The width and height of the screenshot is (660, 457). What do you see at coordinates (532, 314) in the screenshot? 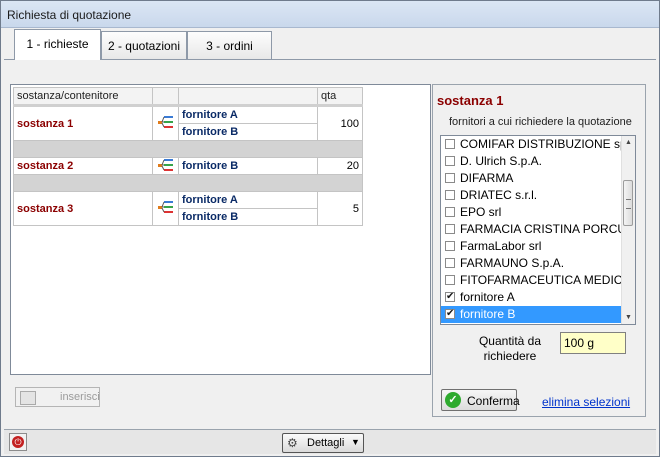
I see `list-item-selected: ✔ fornitore B` at bounding box center [532, 314].